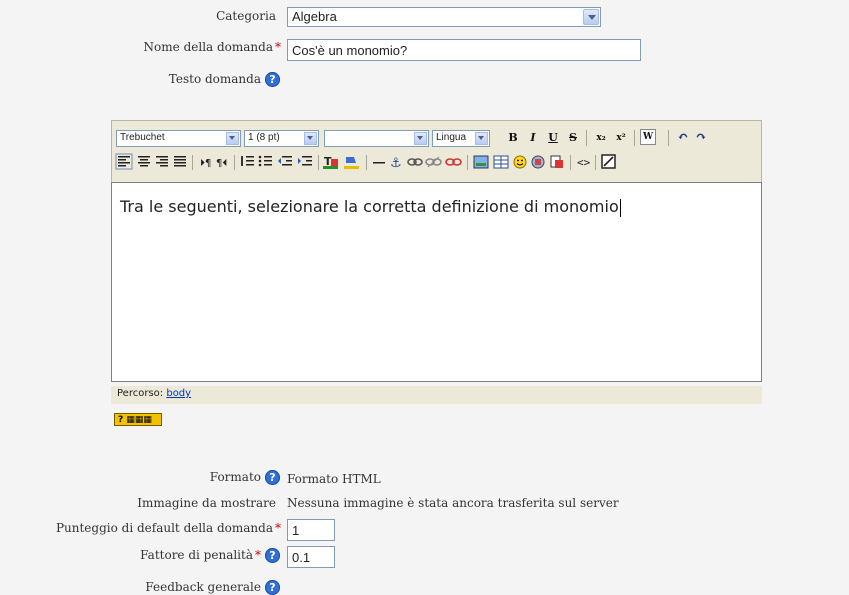  What do you see at coordinates (436, 395) in the screenshot?
I see `editor-path-bar: Percorso: body` at bounding box center [436, 395].